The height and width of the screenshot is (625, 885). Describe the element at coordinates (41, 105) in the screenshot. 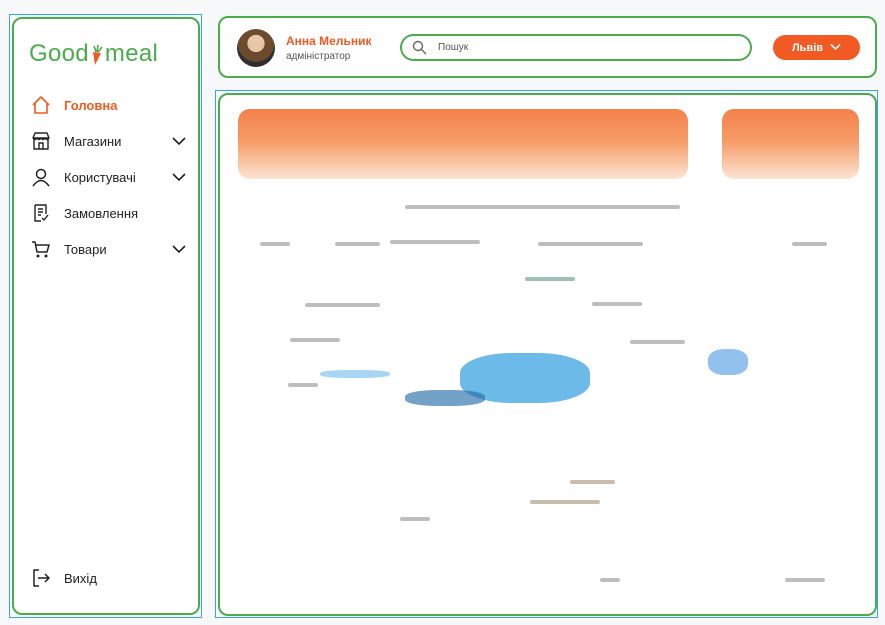

I see `home-icon` at that location.